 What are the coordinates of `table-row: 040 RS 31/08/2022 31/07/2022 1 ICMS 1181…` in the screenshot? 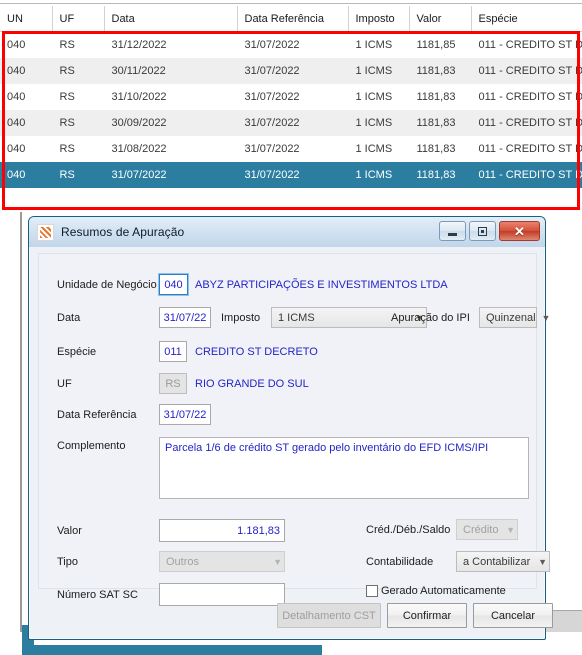 It's located at (291, 149).